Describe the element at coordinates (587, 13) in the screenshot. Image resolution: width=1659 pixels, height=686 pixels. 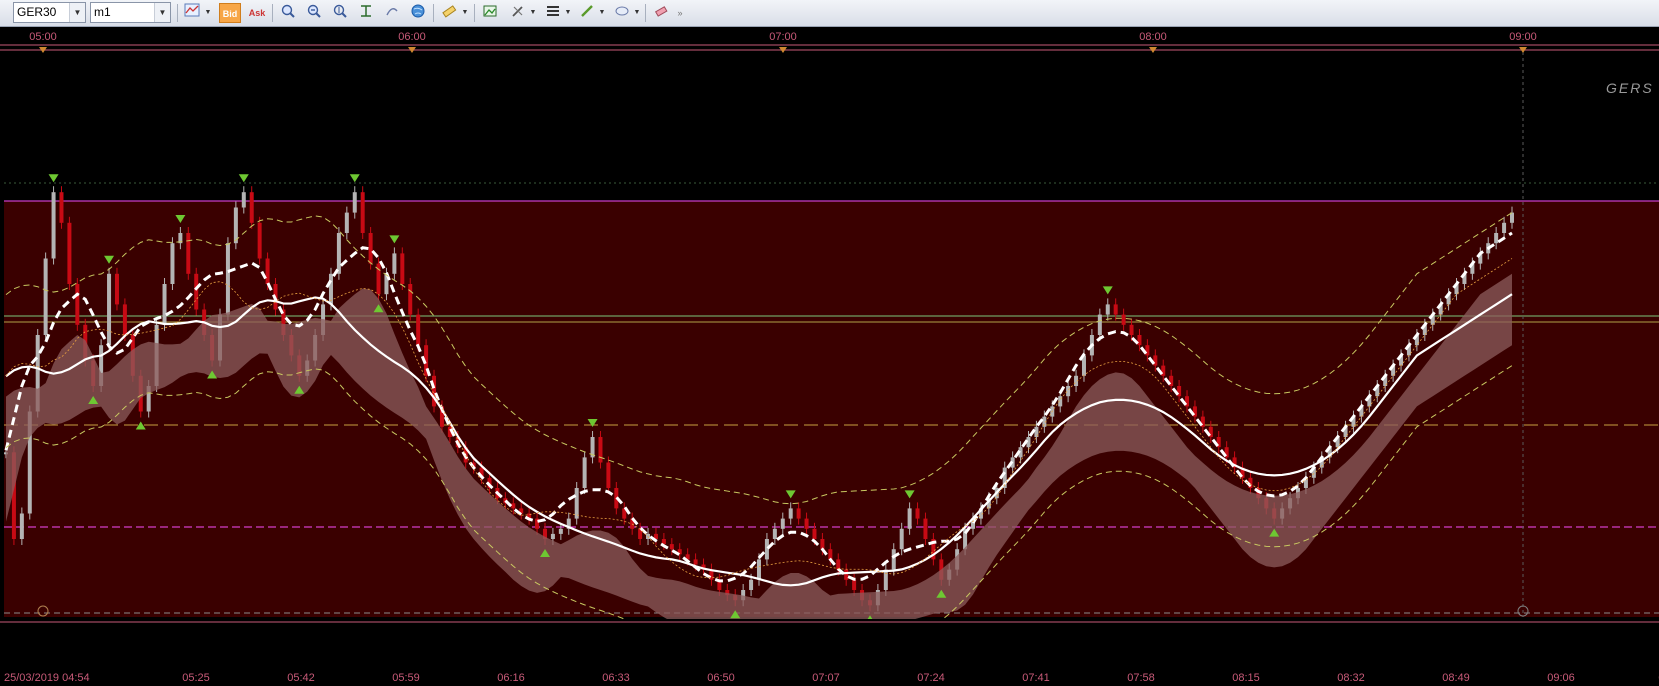
I see `pencil-icon` at that location.